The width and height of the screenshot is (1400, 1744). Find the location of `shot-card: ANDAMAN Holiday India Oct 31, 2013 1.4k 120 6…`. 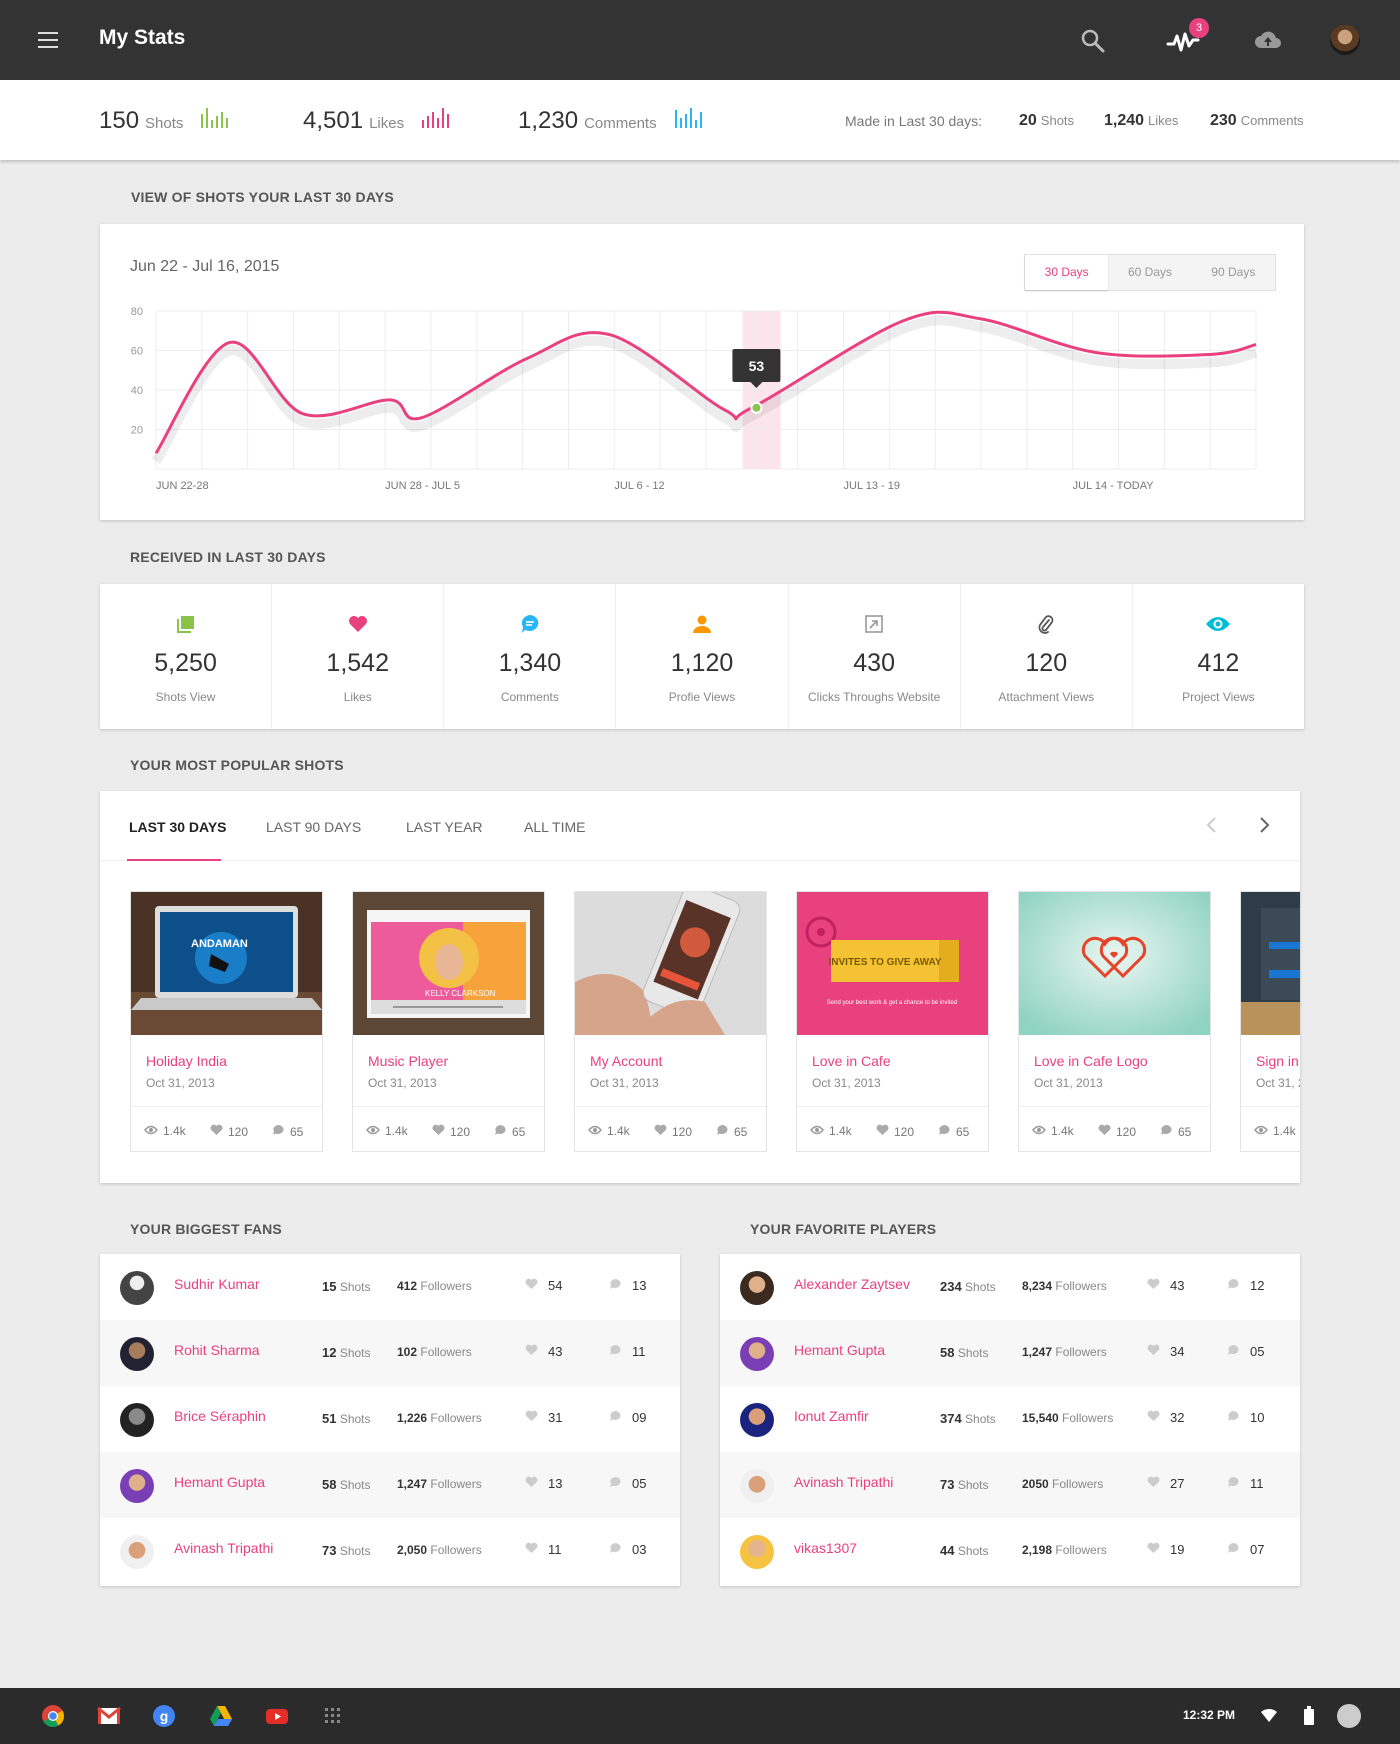

shot-card: ANDAMAN Holiday India Oct 31, 2013 1.4k 120 6… is located at coordinates (226, 1021).